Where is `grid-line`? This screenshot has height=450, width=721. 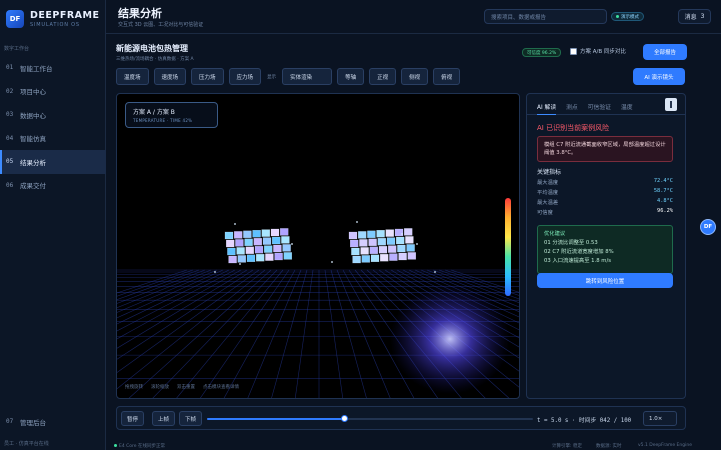 grid-line is located at coordinates (179, 304).